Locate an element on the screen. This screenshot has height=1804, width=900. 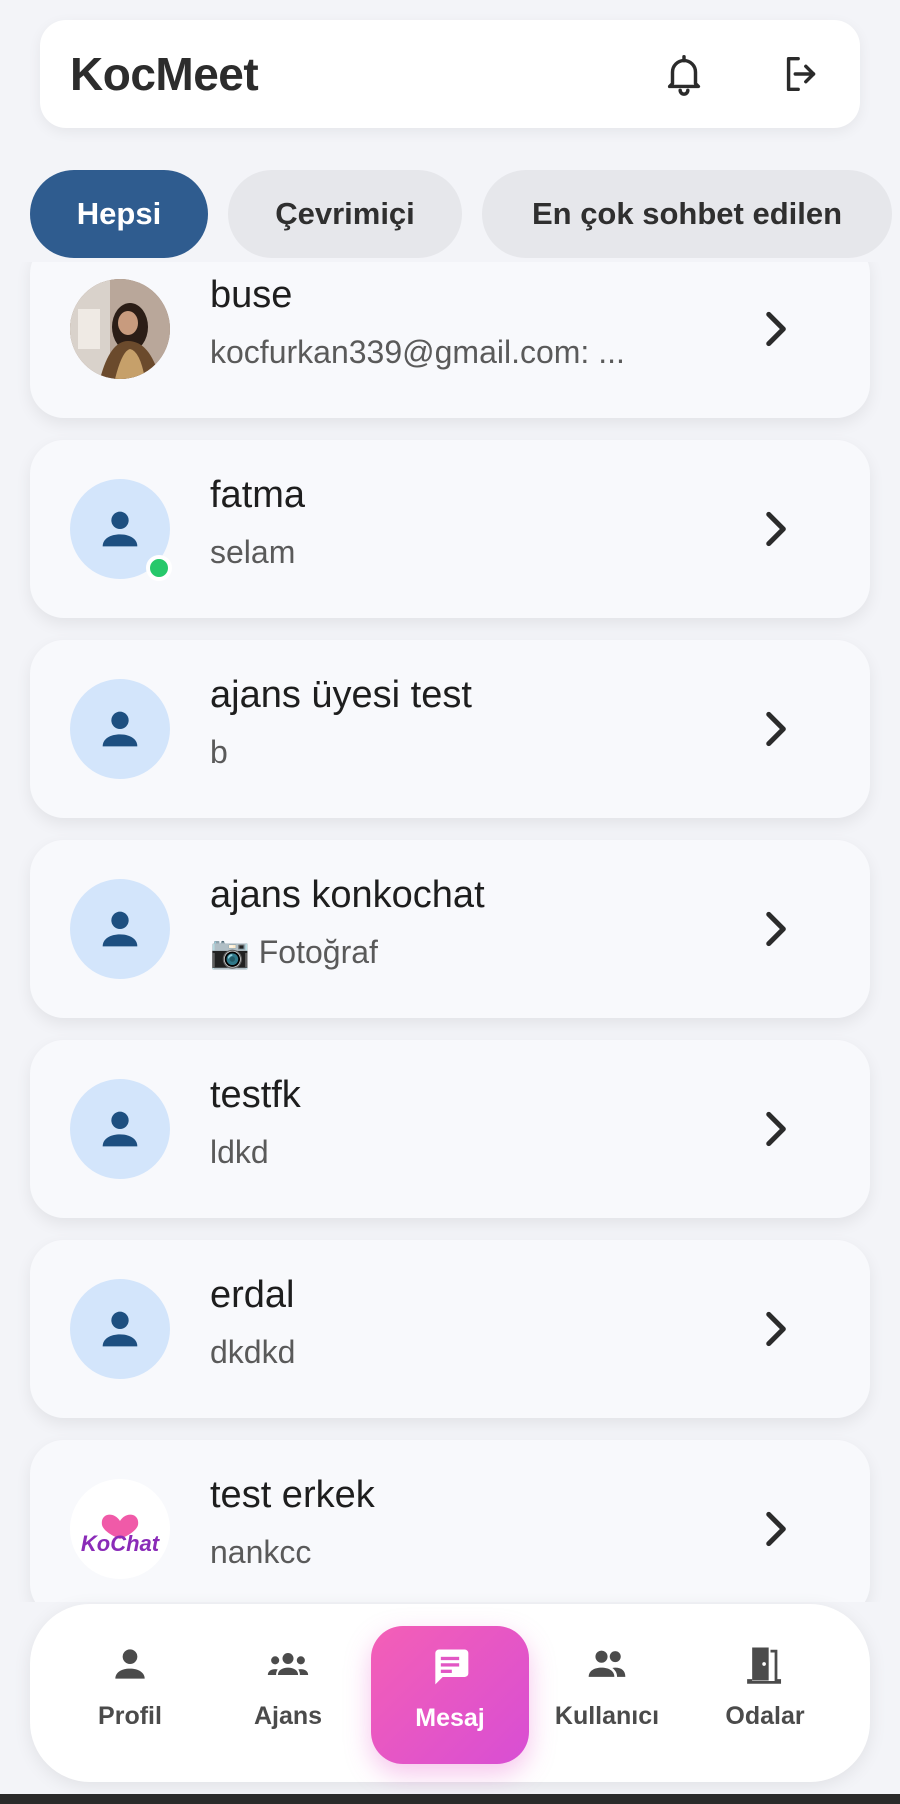
filter-chip-most-chatted: En çok sohbet edilen is located at coordinates (687, 214).